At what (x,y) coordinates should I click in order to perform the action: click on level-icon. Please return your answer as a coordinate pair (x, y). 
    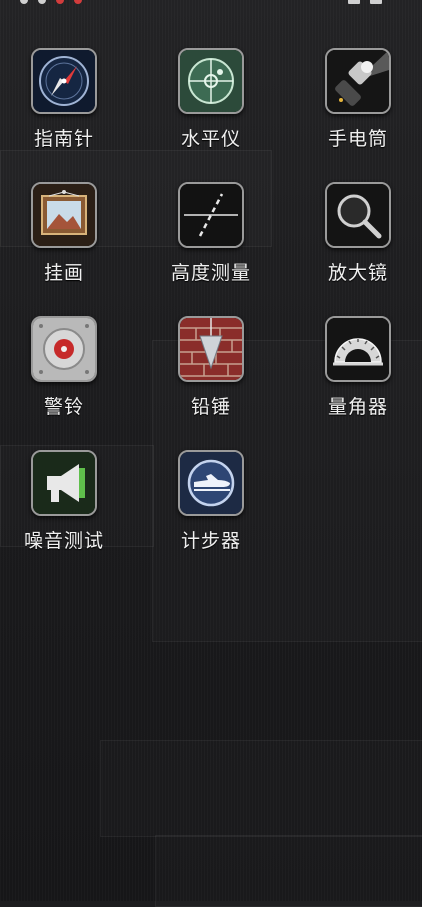
    Looking at the image, I should click on (211, 81).